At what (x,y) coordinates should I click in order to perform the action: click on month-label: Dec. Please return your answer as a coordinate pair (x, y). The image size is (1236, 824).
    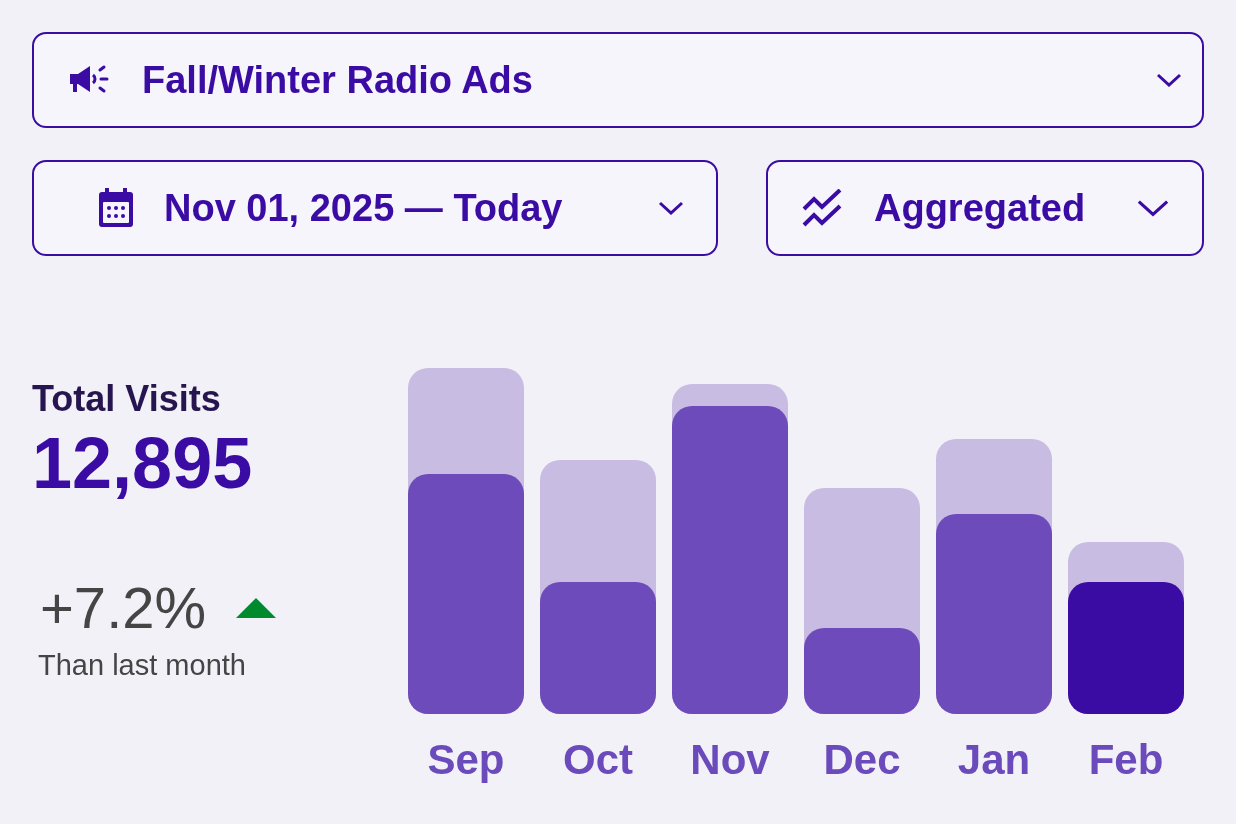
    Looking at the image, I should click on (862, 760).